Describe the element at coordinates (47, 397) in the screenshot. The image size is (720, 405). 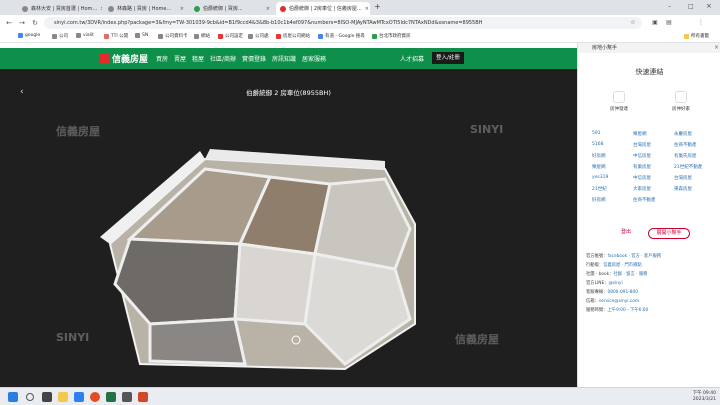
I see `task-view-icon` at that location.